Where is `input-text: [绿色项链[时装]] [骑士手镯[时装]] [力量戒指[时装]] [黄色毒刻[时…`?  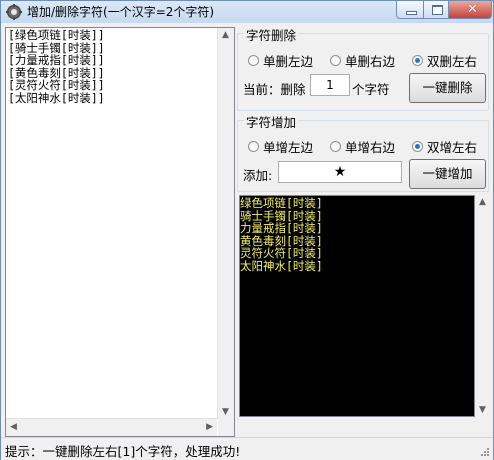 input-text: [绿色项链[时装]] [骑士手镯[时装]] [力量戒指[时装]] [黄色毒刻[时… is located at coordinates (56, 66).